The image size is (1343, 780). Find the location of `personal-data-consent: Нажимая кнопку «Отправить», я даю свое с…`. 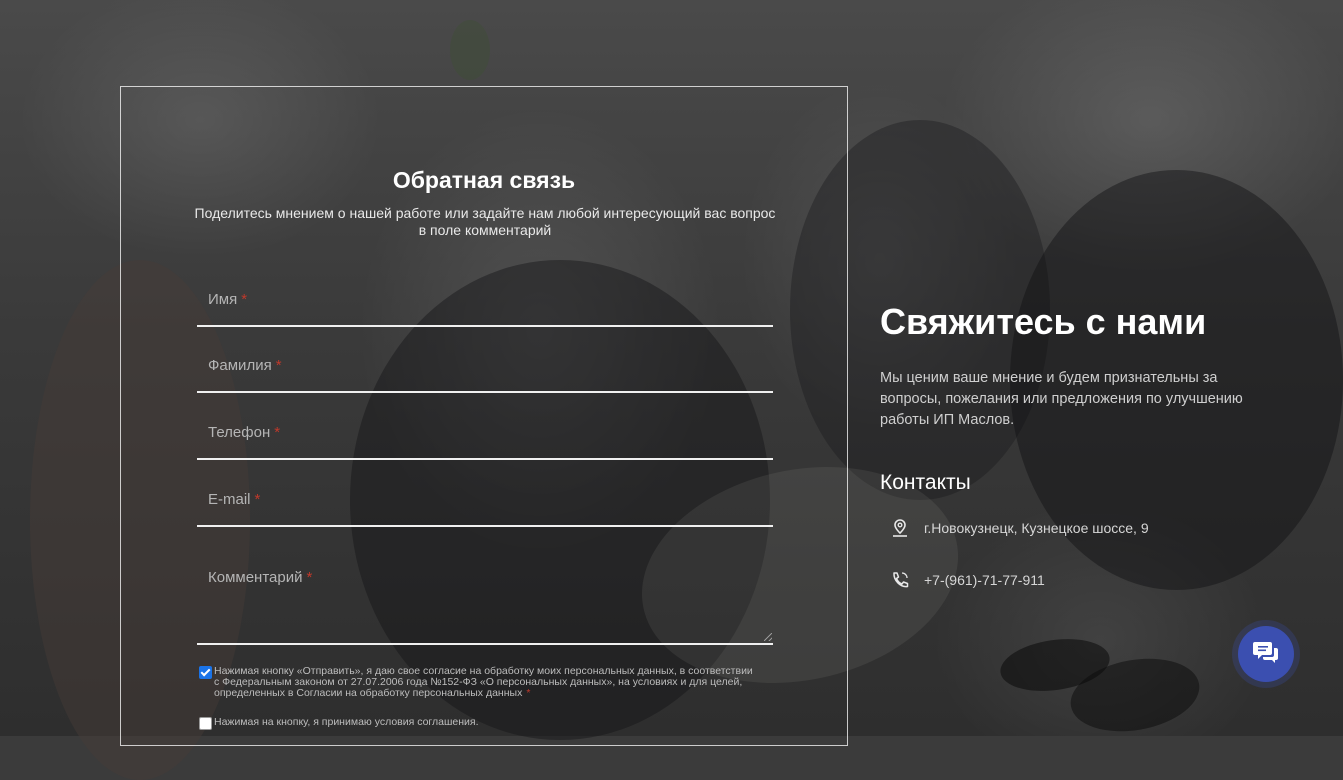

personal-data-consent: Нажимая кнопку «Отправить», я даю свое с… is located at coordinates (479, 682).